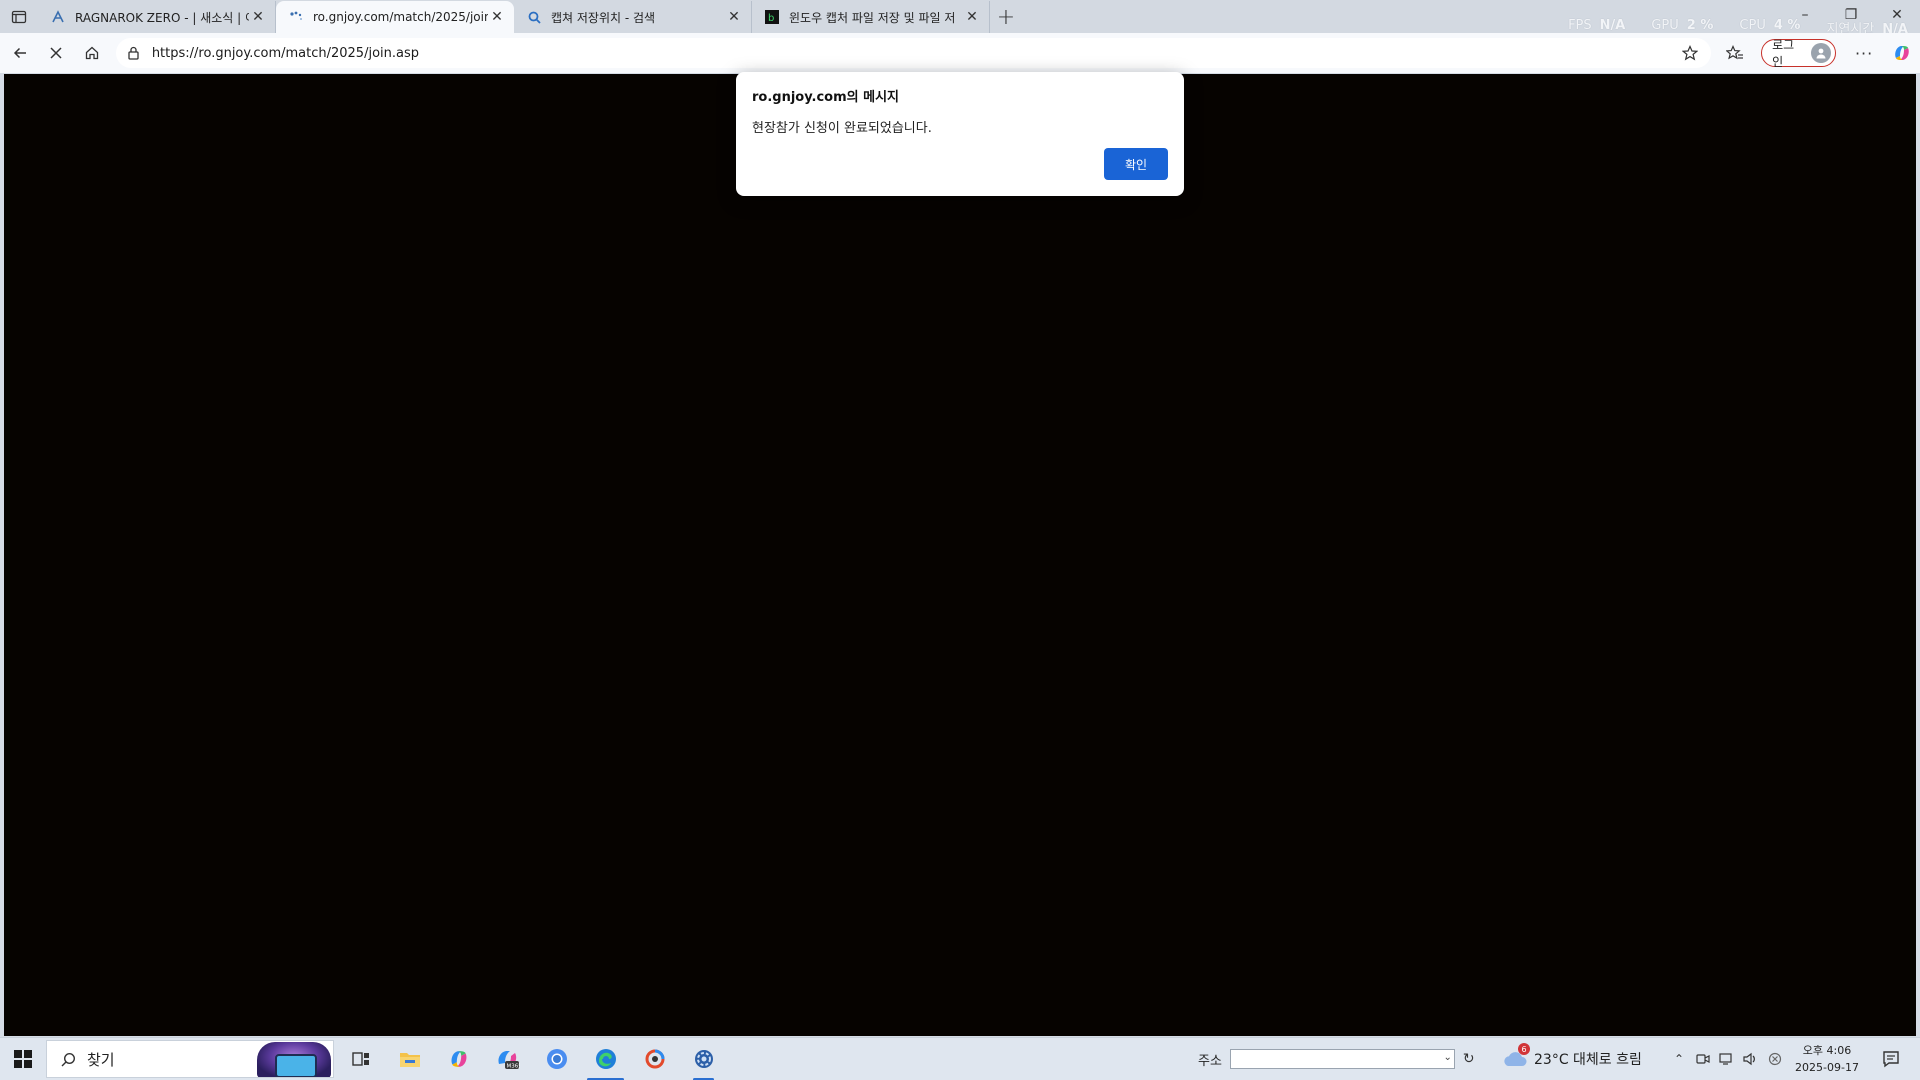 This screenshot has width=1920, height=1080. I want to click on start-button, so click(23, 1059).